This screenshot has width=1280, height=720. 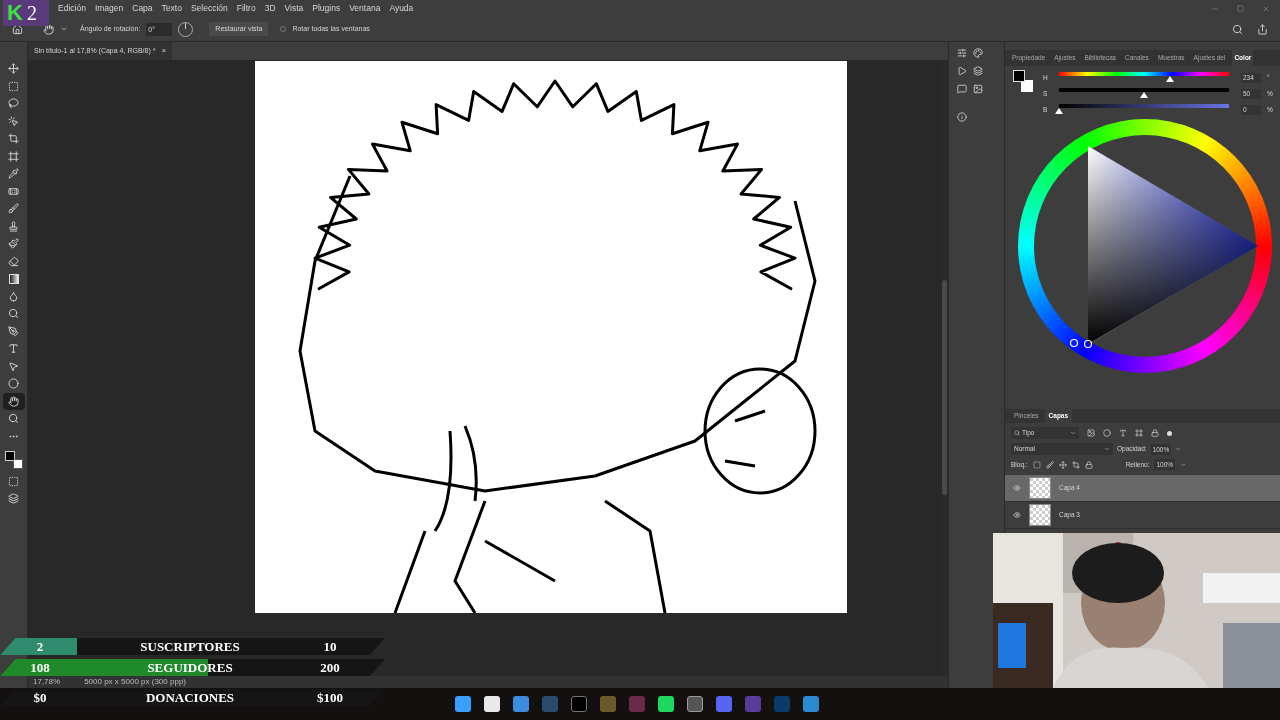 I want to click on menu-item: Selección, so click(x=209, y=8).